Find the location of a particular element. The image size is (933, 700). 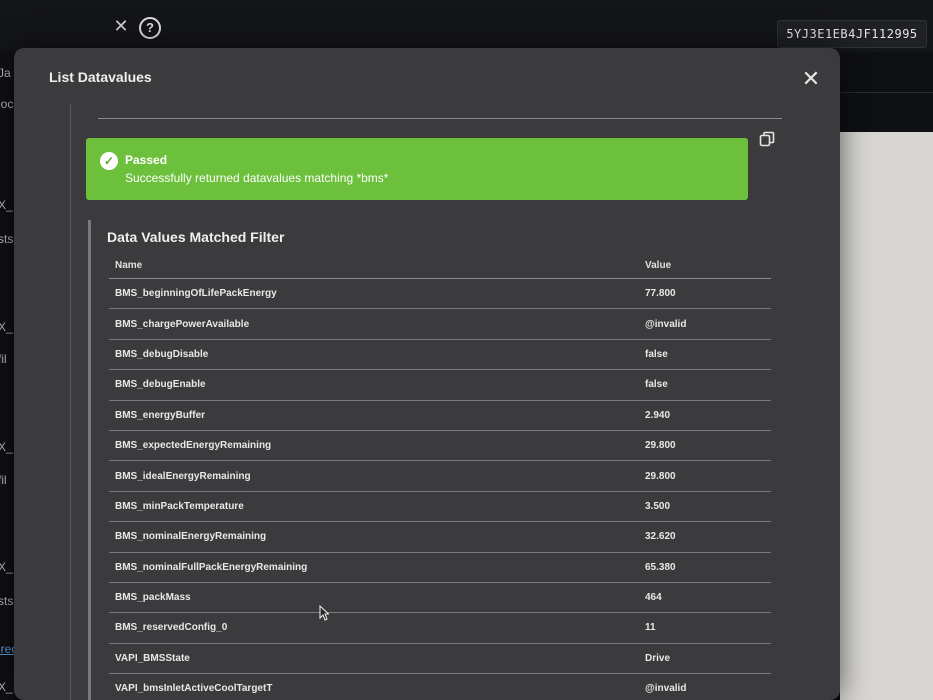

check-circle-icon: ✓ is located at coordinates (109, 161).